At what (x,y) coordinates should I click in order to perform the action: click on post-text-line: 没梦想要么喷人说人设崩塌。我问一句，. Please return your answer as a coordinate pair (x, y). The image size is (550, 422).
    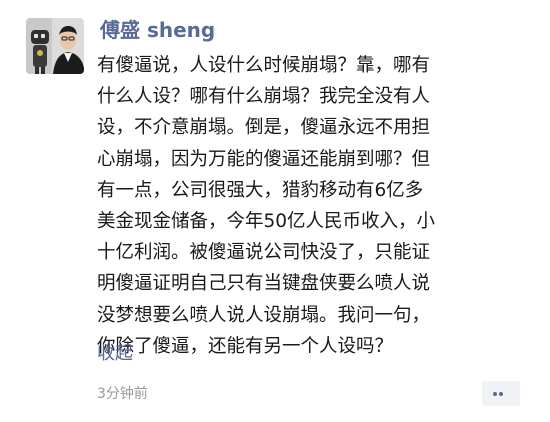
    Looking at the image, I should click on (264, 315).